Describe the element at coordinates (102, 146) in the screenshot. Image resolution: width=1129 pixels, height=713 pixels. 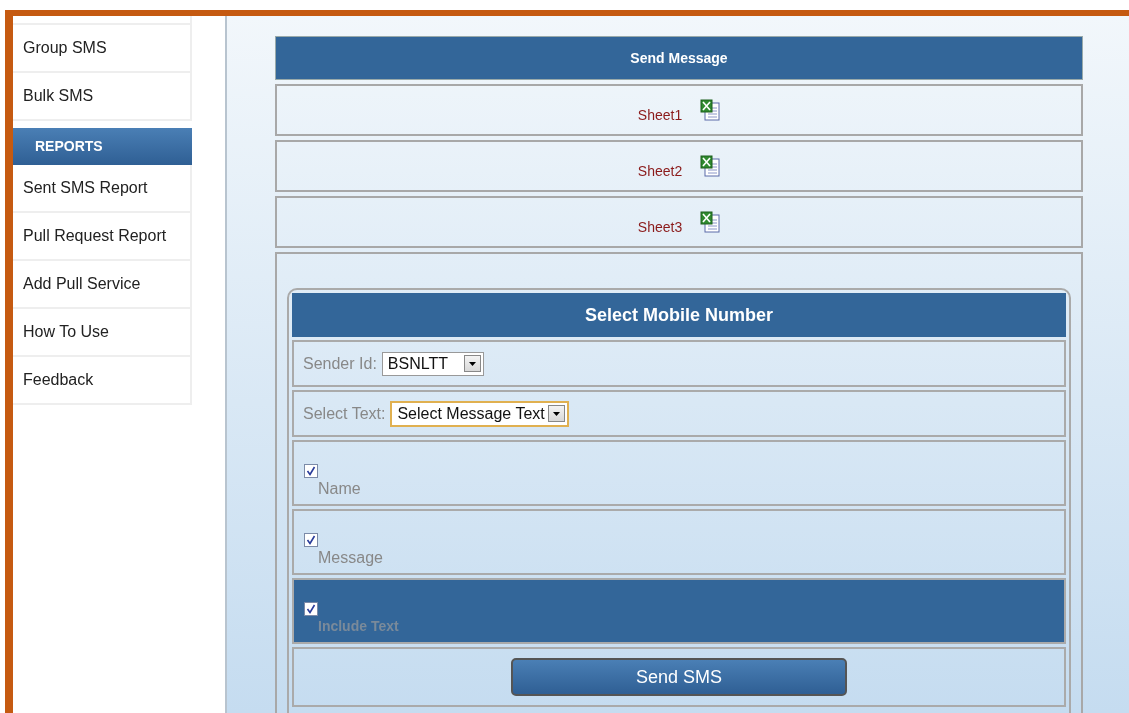
I see `sidebar-section-header: REPORTS` at that location.